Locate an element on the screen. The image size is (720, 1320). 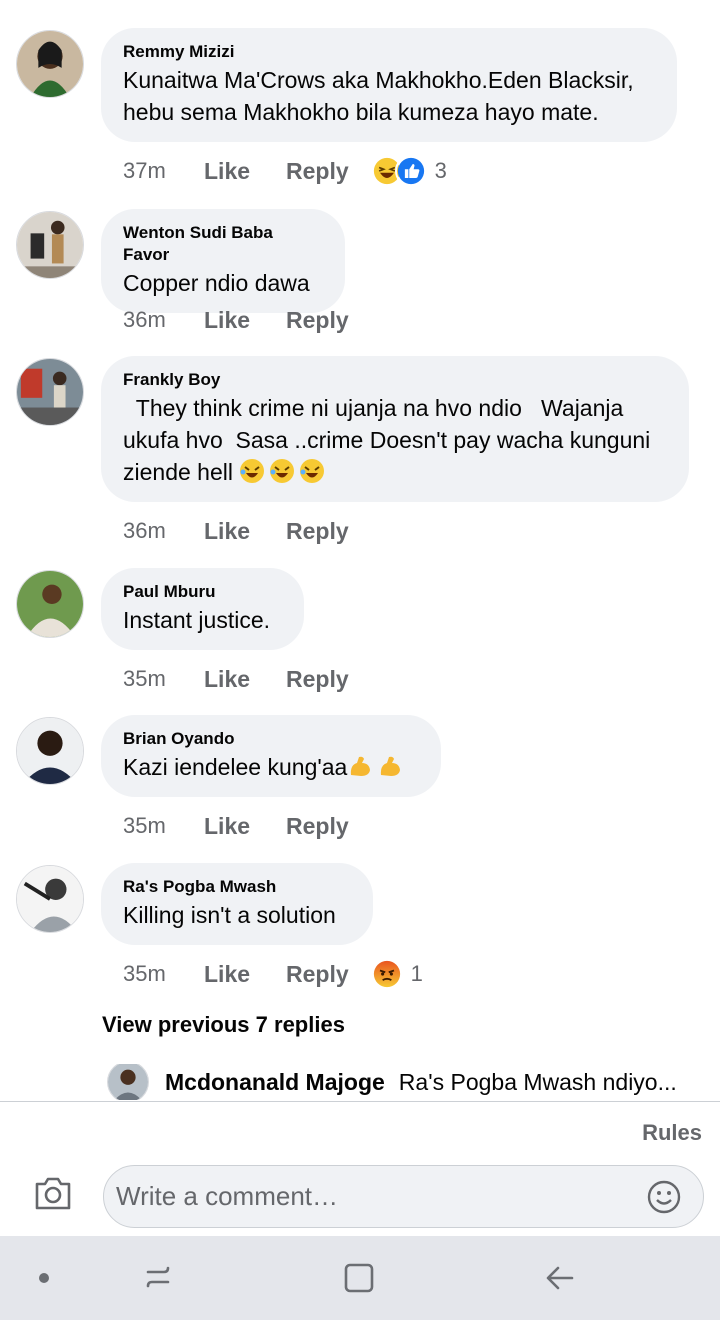
home-icon is located at coordinates (359, 1278).